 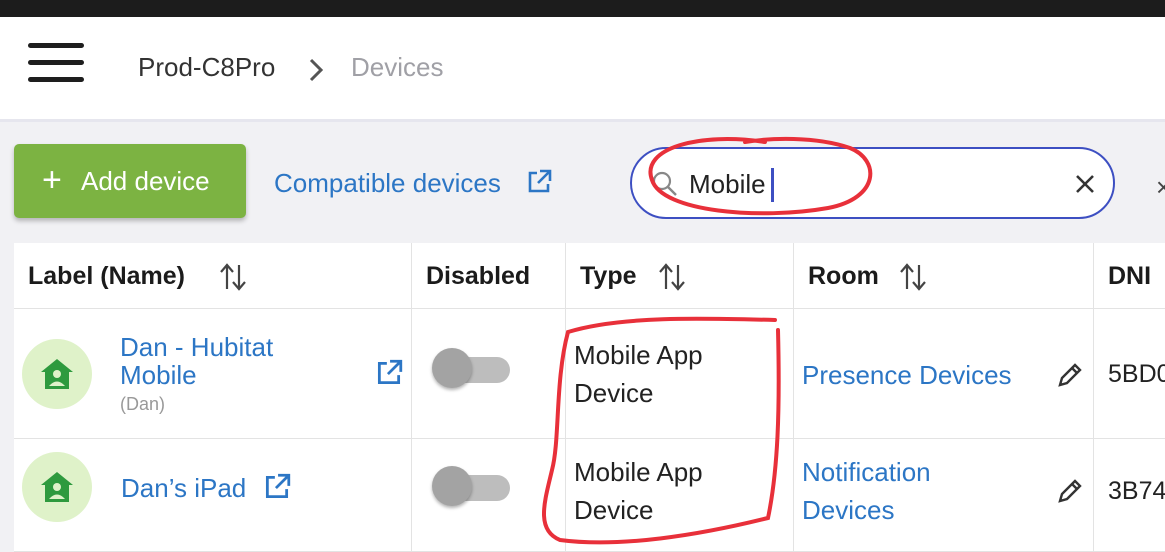 I want to click on room-cell: Presence Devices, so click(x=944, y=373).